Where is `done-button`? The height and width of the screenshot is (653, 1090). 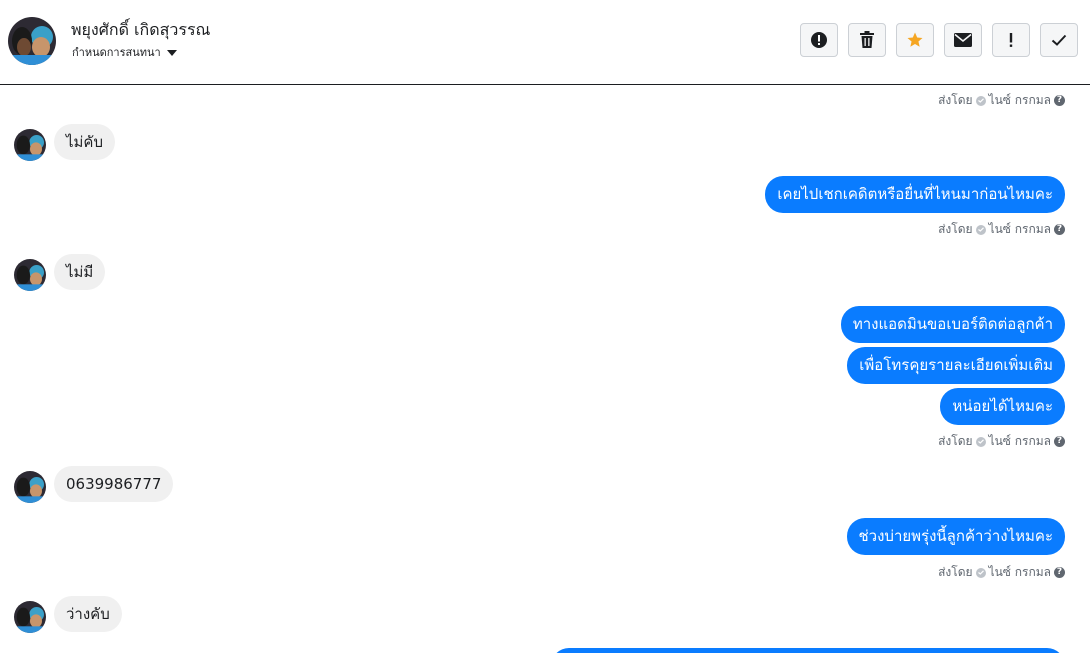 done-button is located at coordinates (1059, 40).